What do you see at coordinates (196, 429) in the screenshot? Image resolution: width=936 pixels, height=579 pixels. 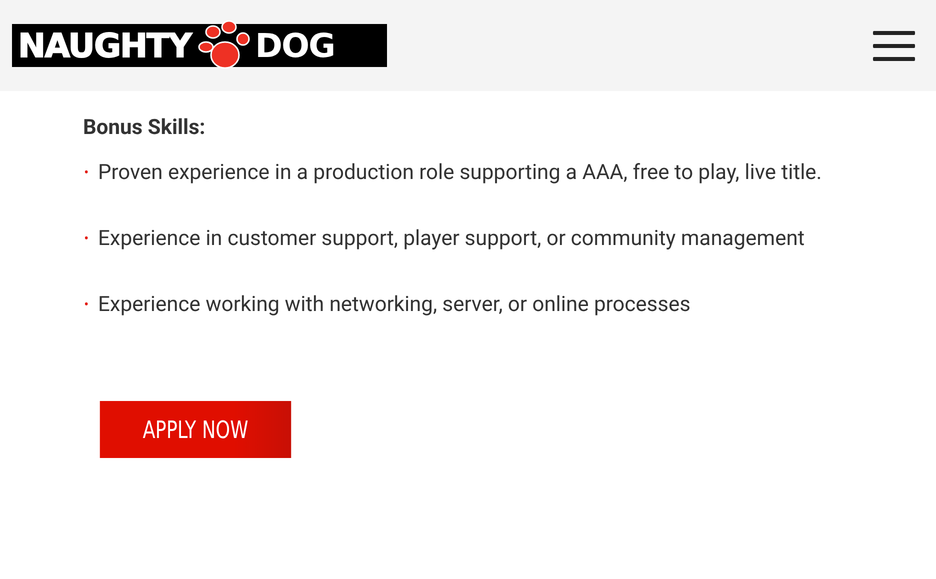 I see `apply-button: APPLY NOW` at bounding box center [196, 429].